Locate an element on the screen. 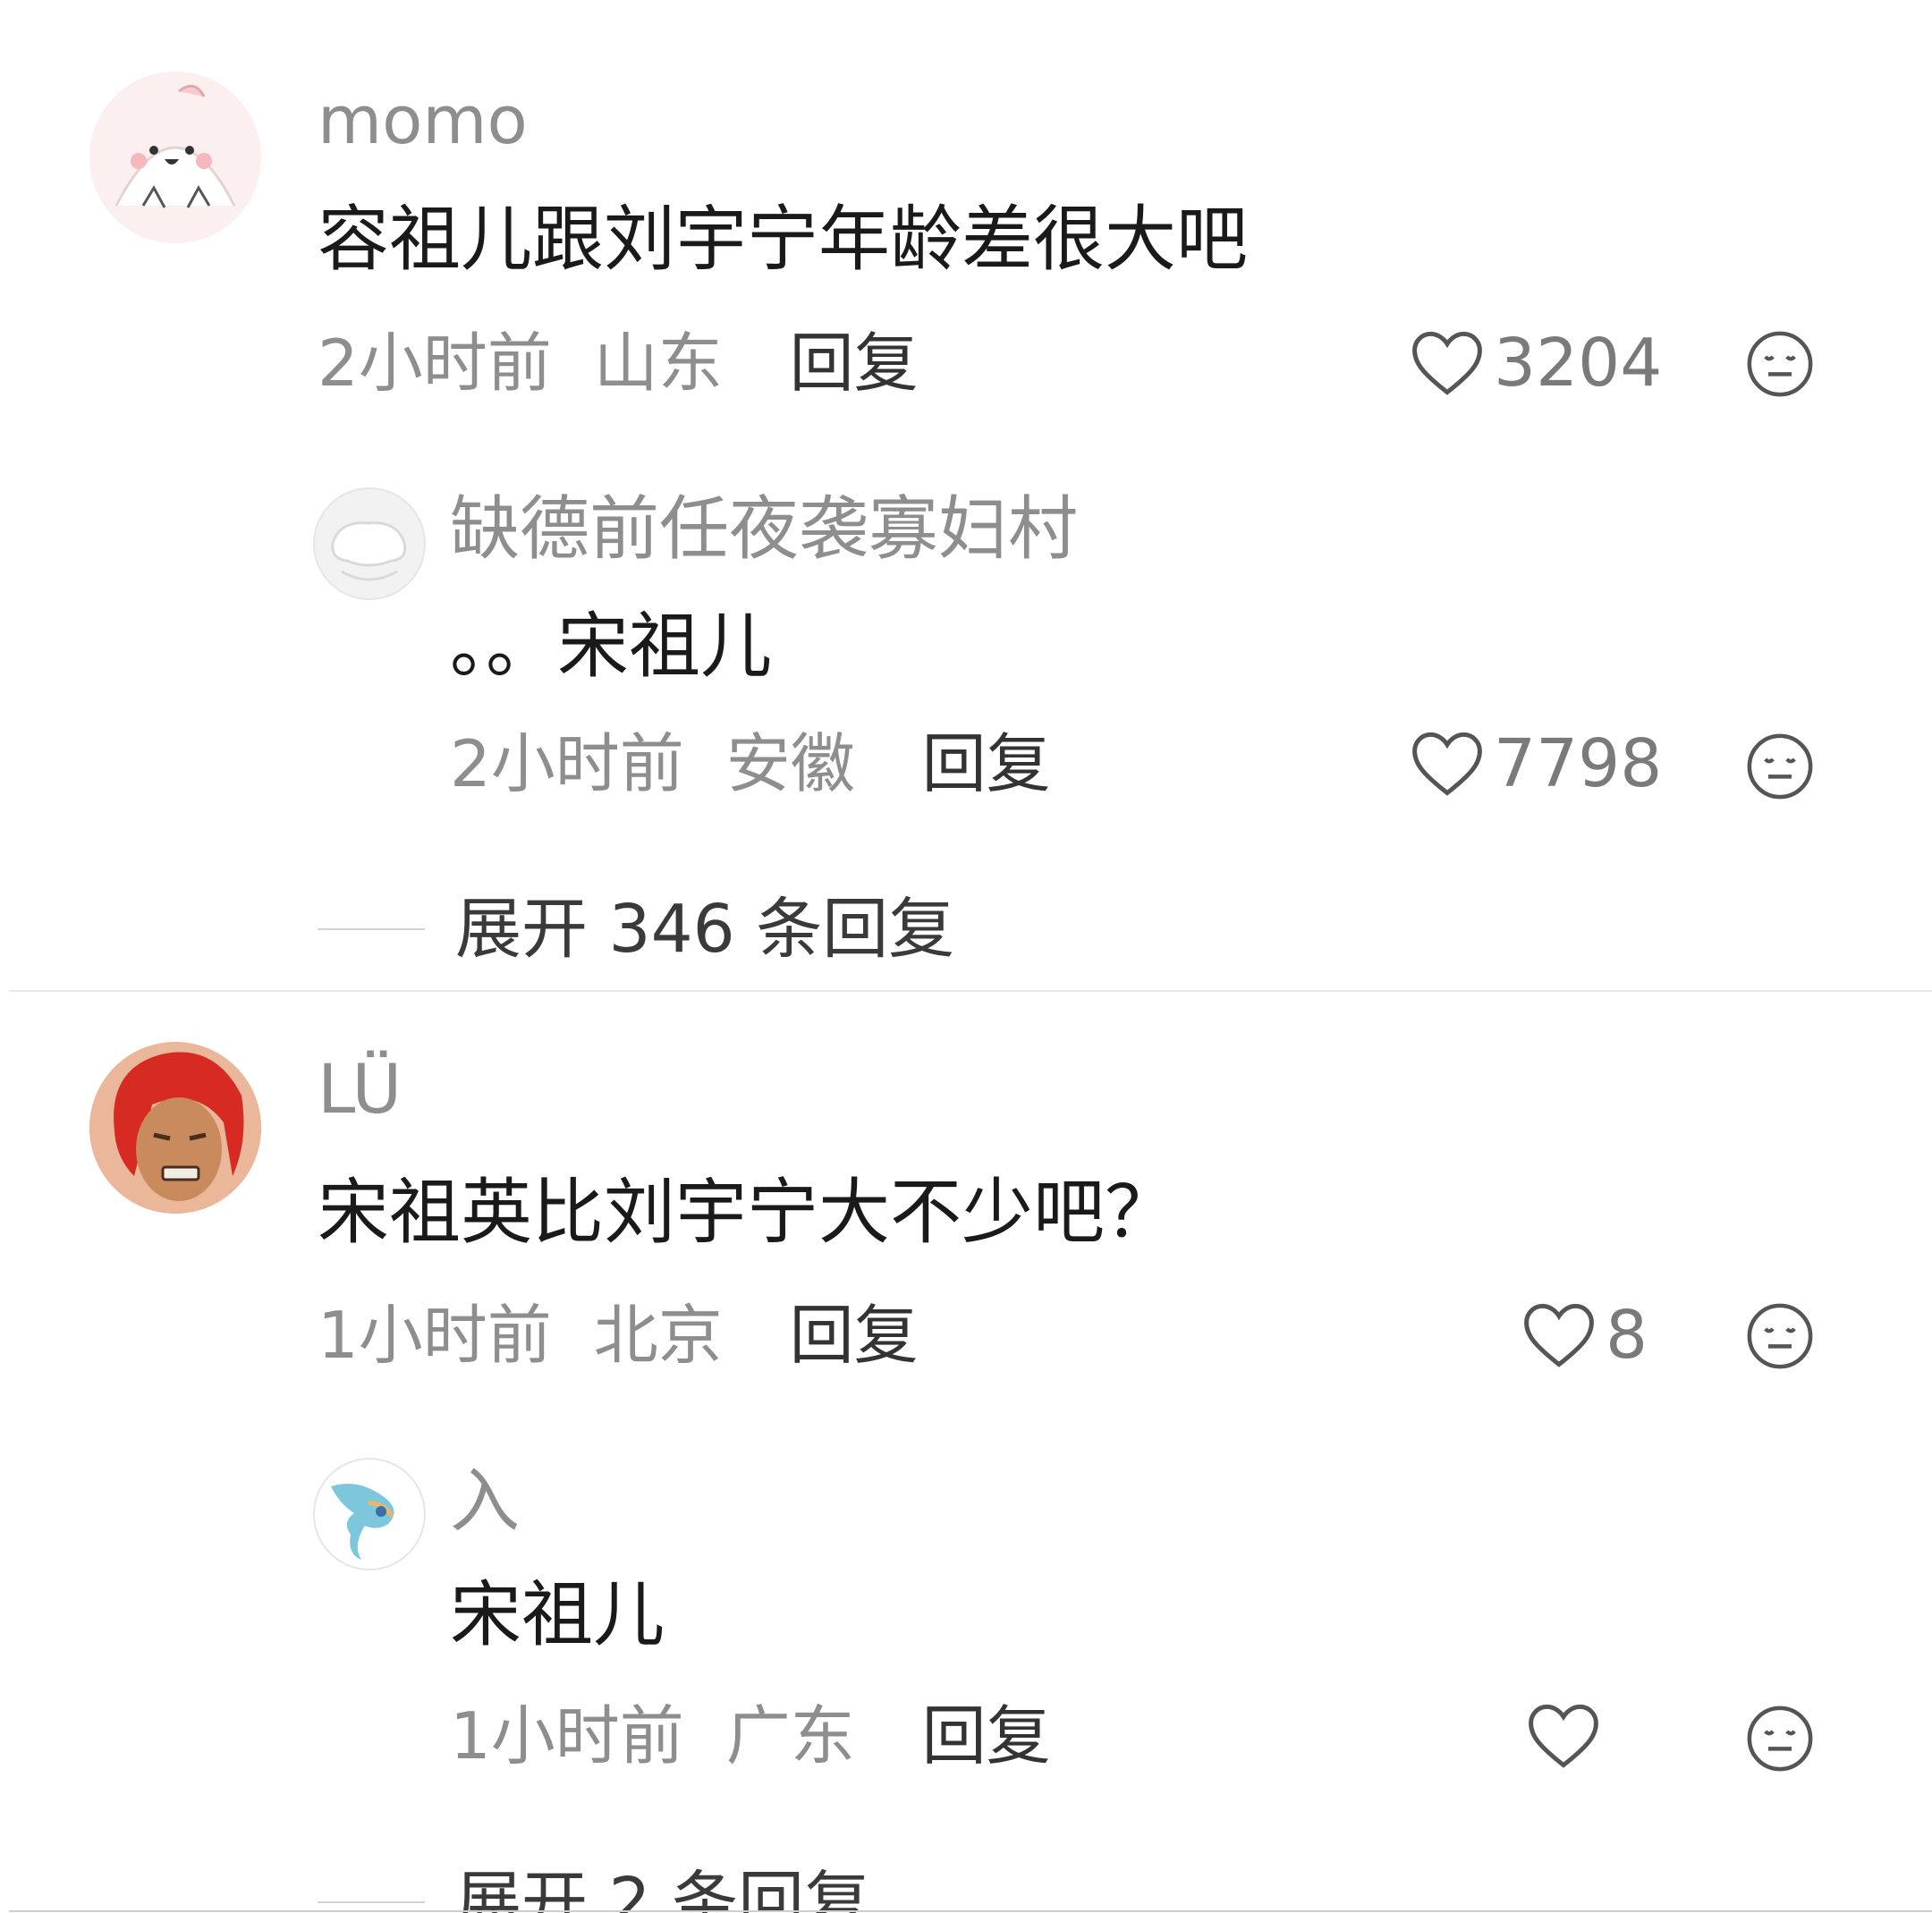  comment-location: 山东 is located at coordinates (658, 364).